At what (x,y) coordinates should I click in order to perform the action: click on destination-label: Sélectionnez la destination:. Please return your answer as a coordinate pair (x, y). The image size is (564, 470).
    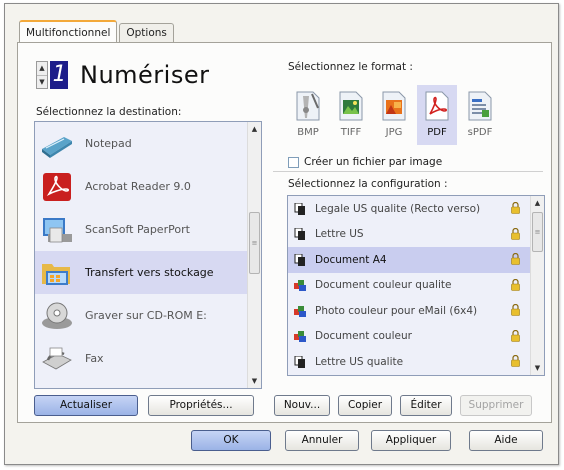
    Looking at the image, I should click on (109, 112).